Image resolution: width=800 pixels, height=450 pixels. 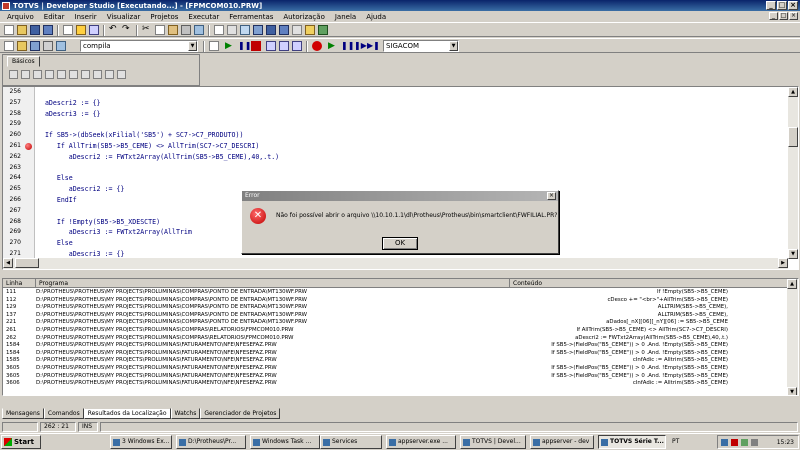 I want to click on doc-minimize-button: _, so click(x=773, y=16).